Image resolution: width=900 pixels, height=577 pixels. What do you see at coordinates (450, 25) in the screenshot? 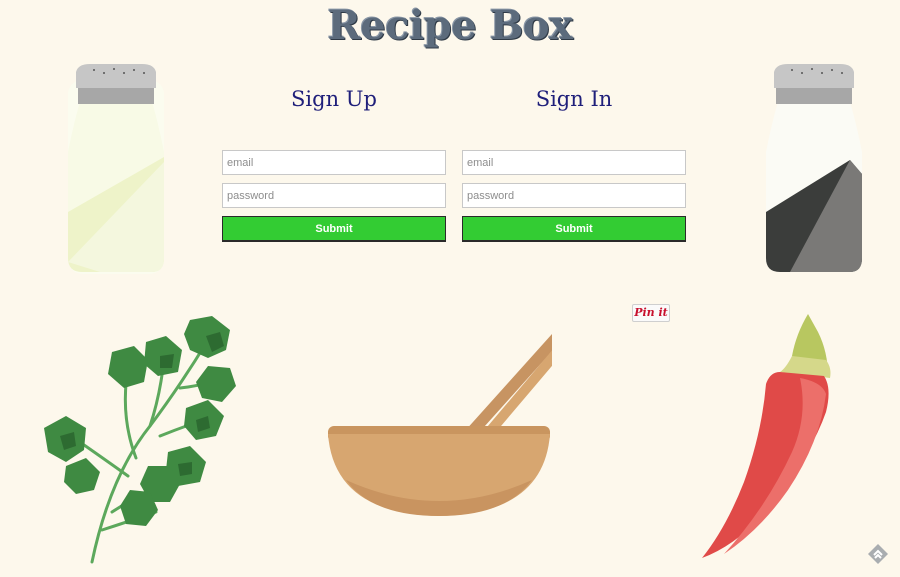
I see `page-title: Recipe Box` at bounding box center [450, 25].